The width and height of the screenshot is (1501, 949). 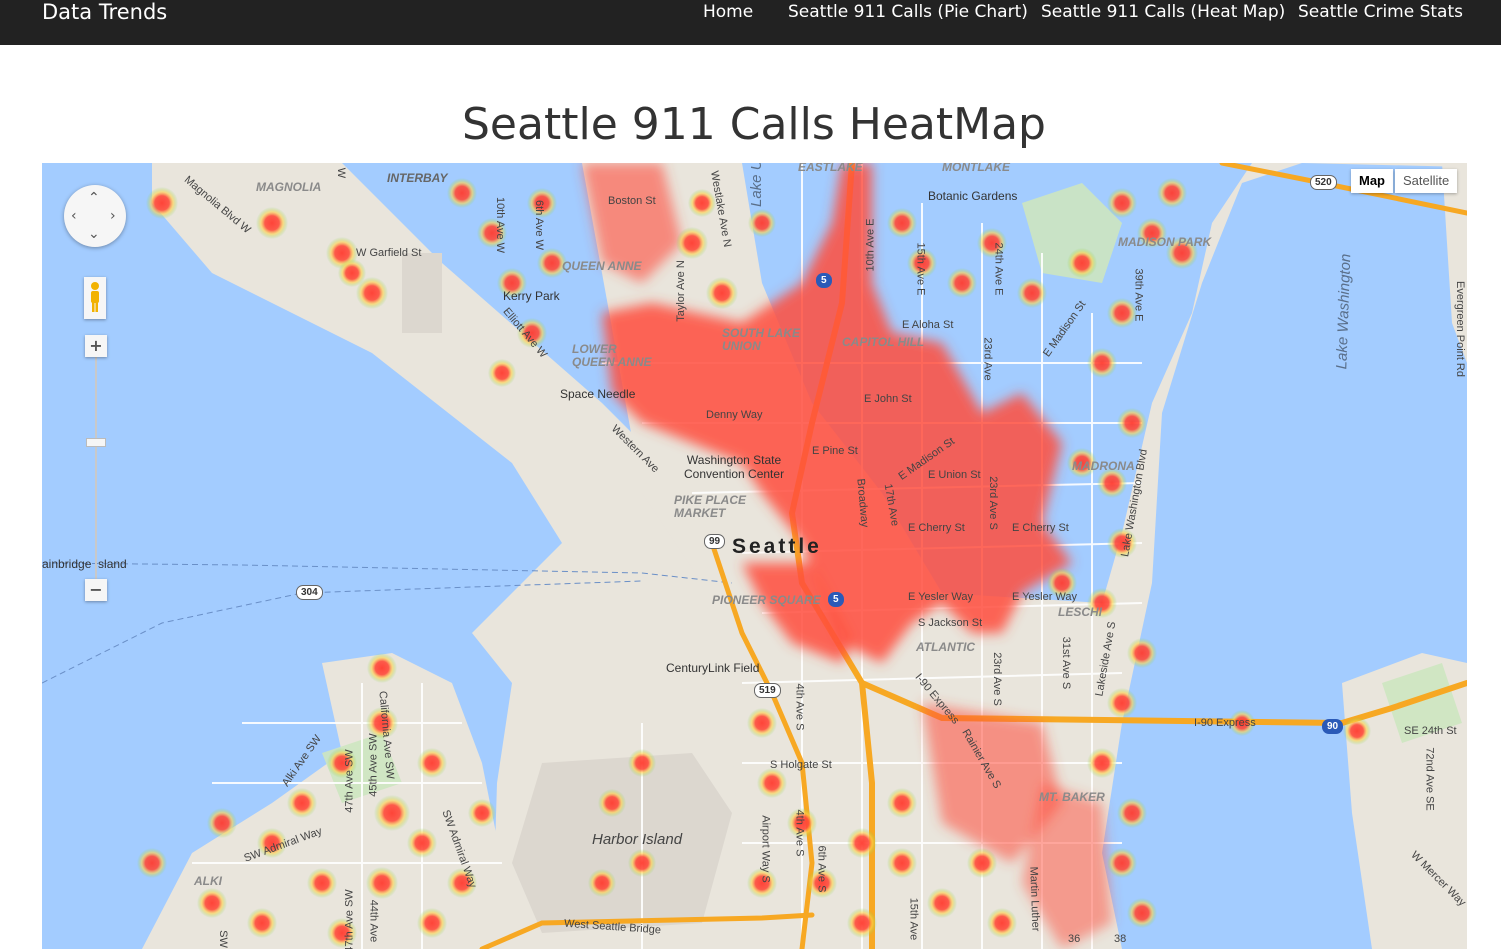 I want to click on label-36: 36, so click(x=1074, y=939).